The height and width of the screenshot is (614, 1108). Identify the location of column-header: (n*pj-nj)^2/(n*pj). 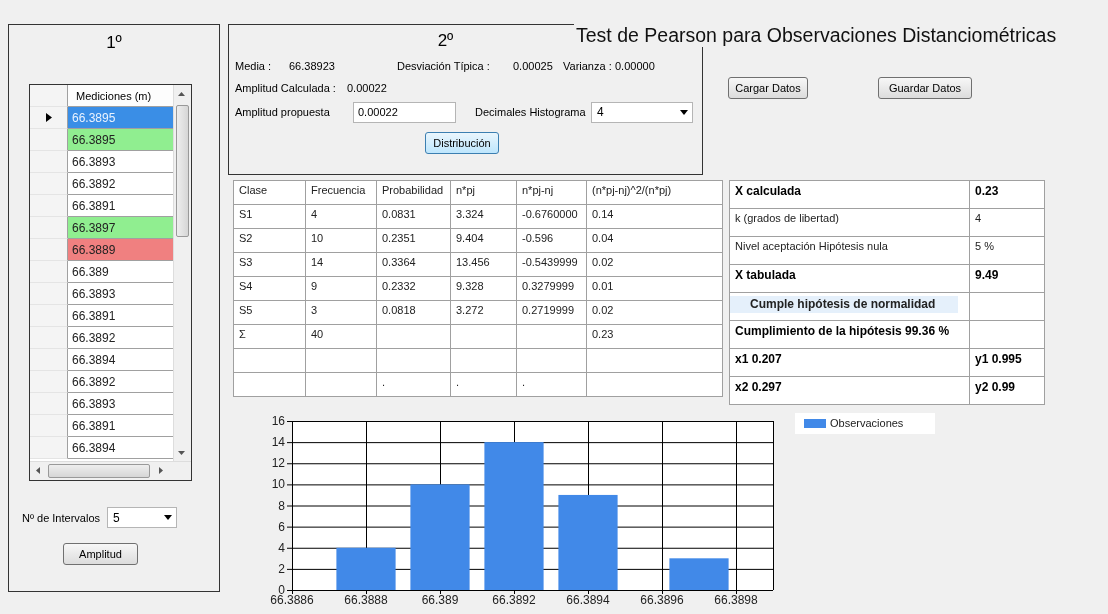
(654, 192).